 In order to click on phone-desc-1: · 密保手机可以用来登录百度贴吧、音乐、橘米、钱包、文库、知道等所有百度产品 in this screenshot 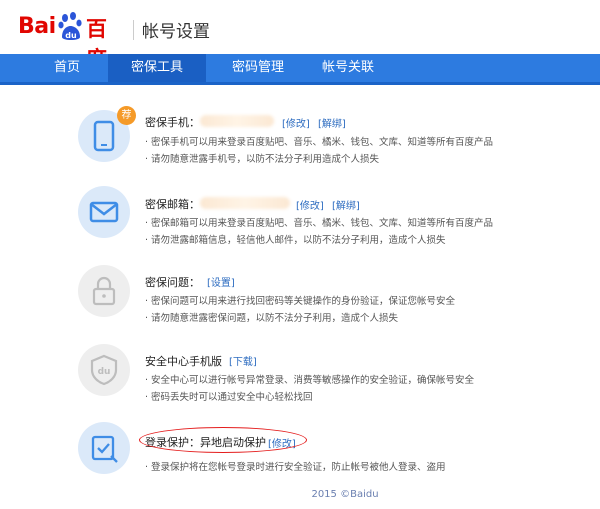, I will do `click(319, 142)`.